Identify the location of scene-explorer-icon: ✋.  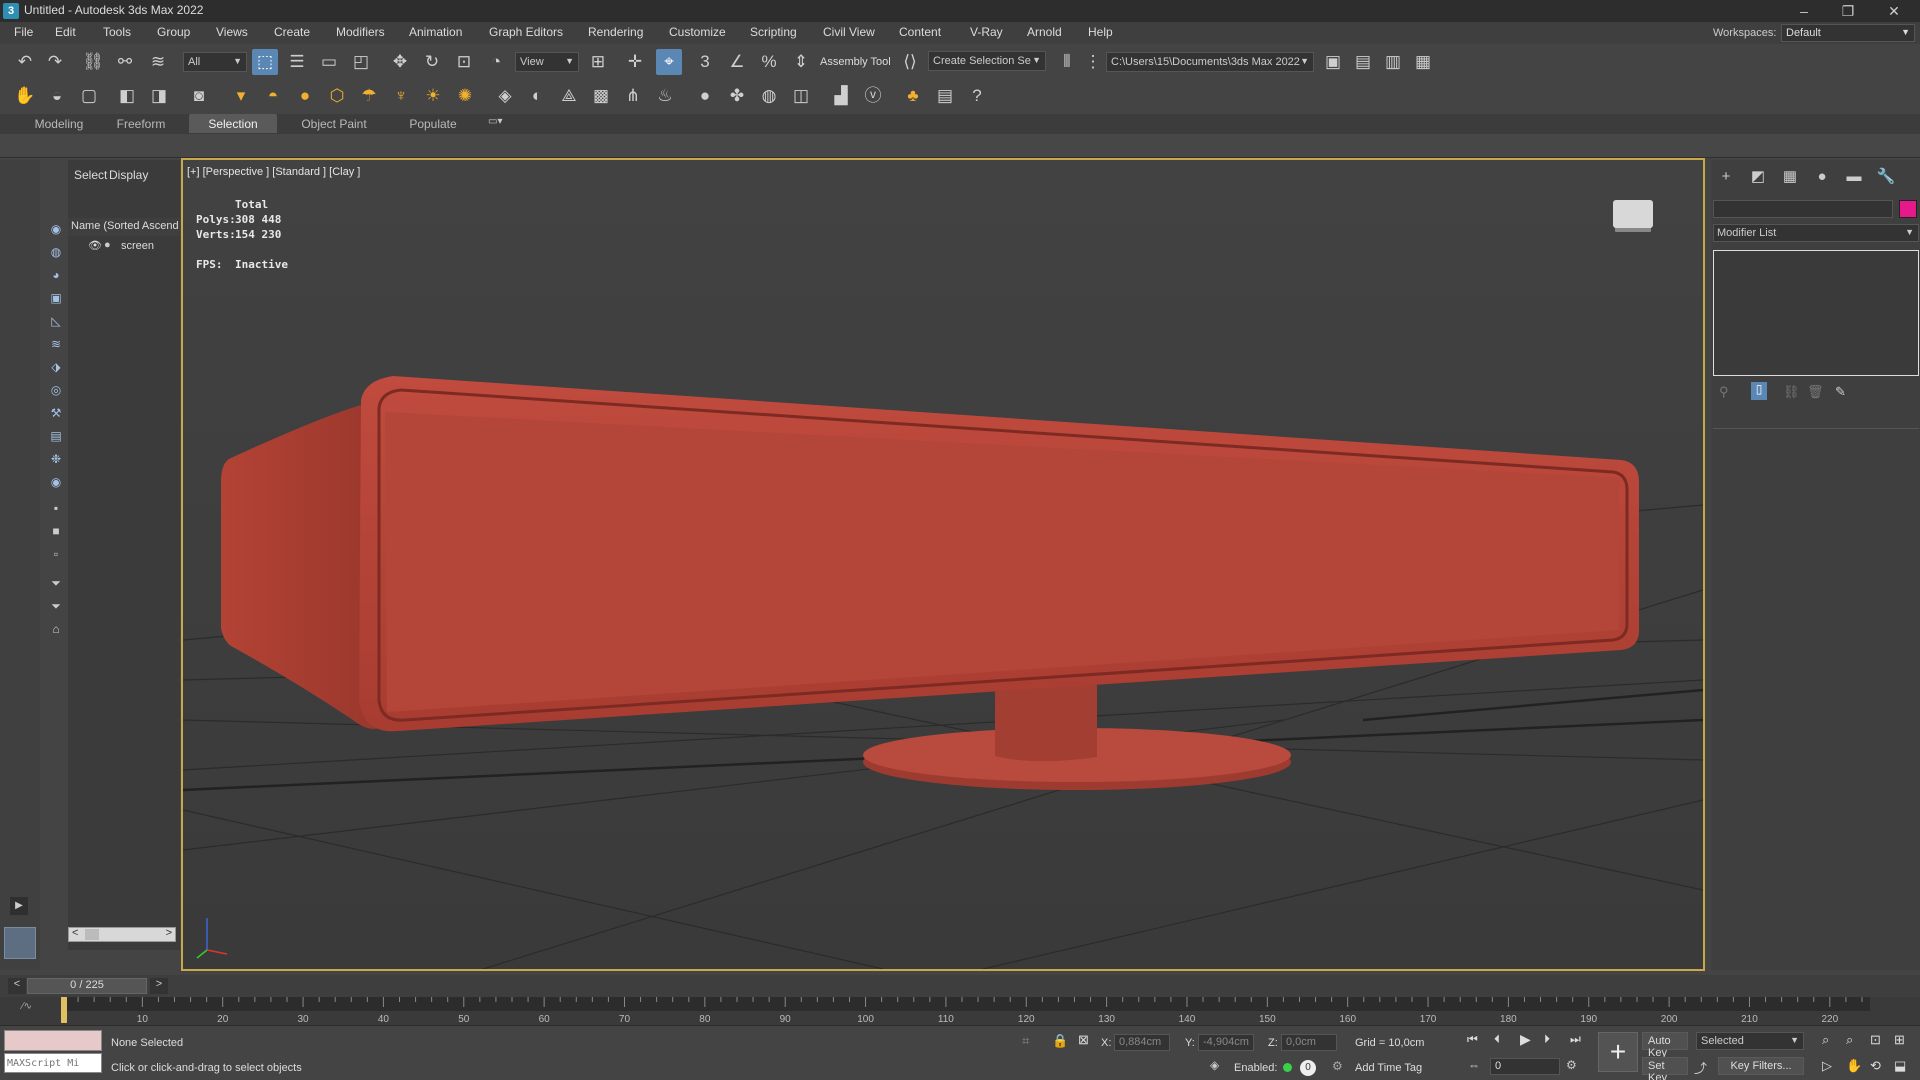
(25, 96).